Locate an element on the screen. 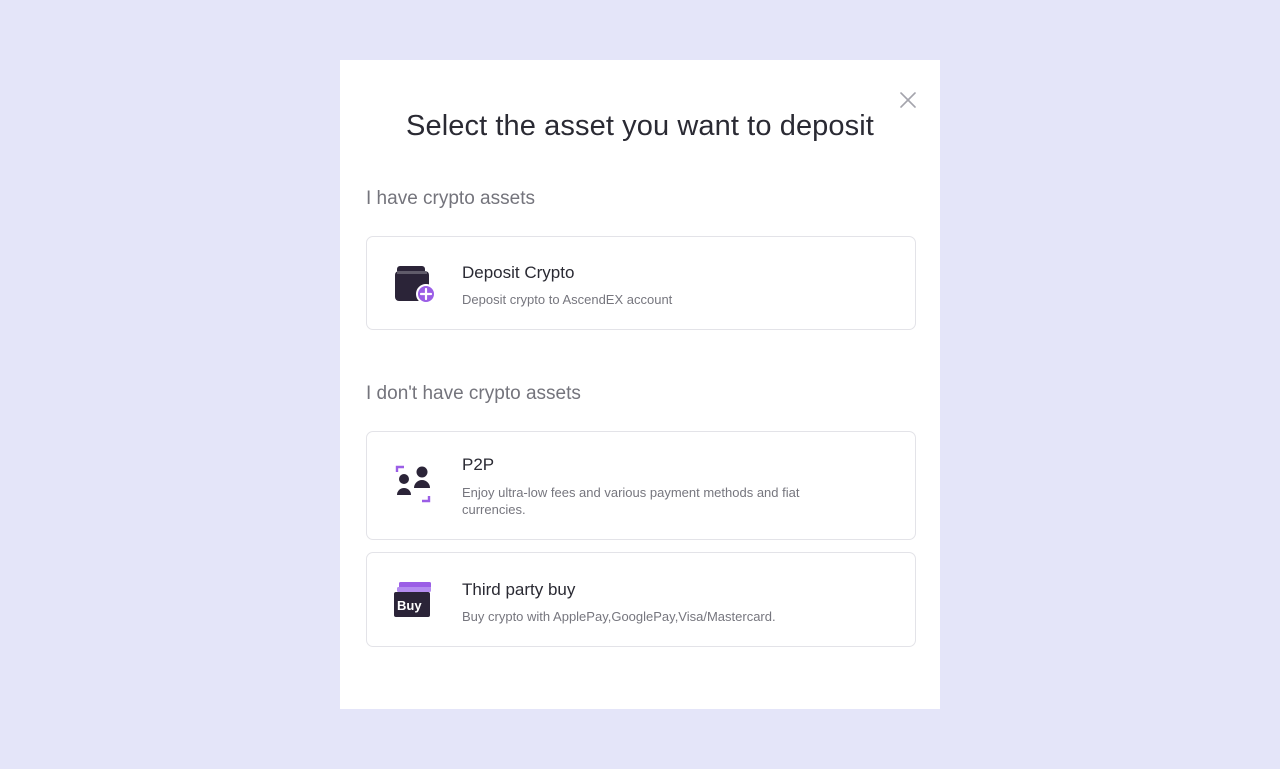 The height and width of the screenshot is (769, 1280). buy-cards-icon: Buy is located at coordinates (413, 600).